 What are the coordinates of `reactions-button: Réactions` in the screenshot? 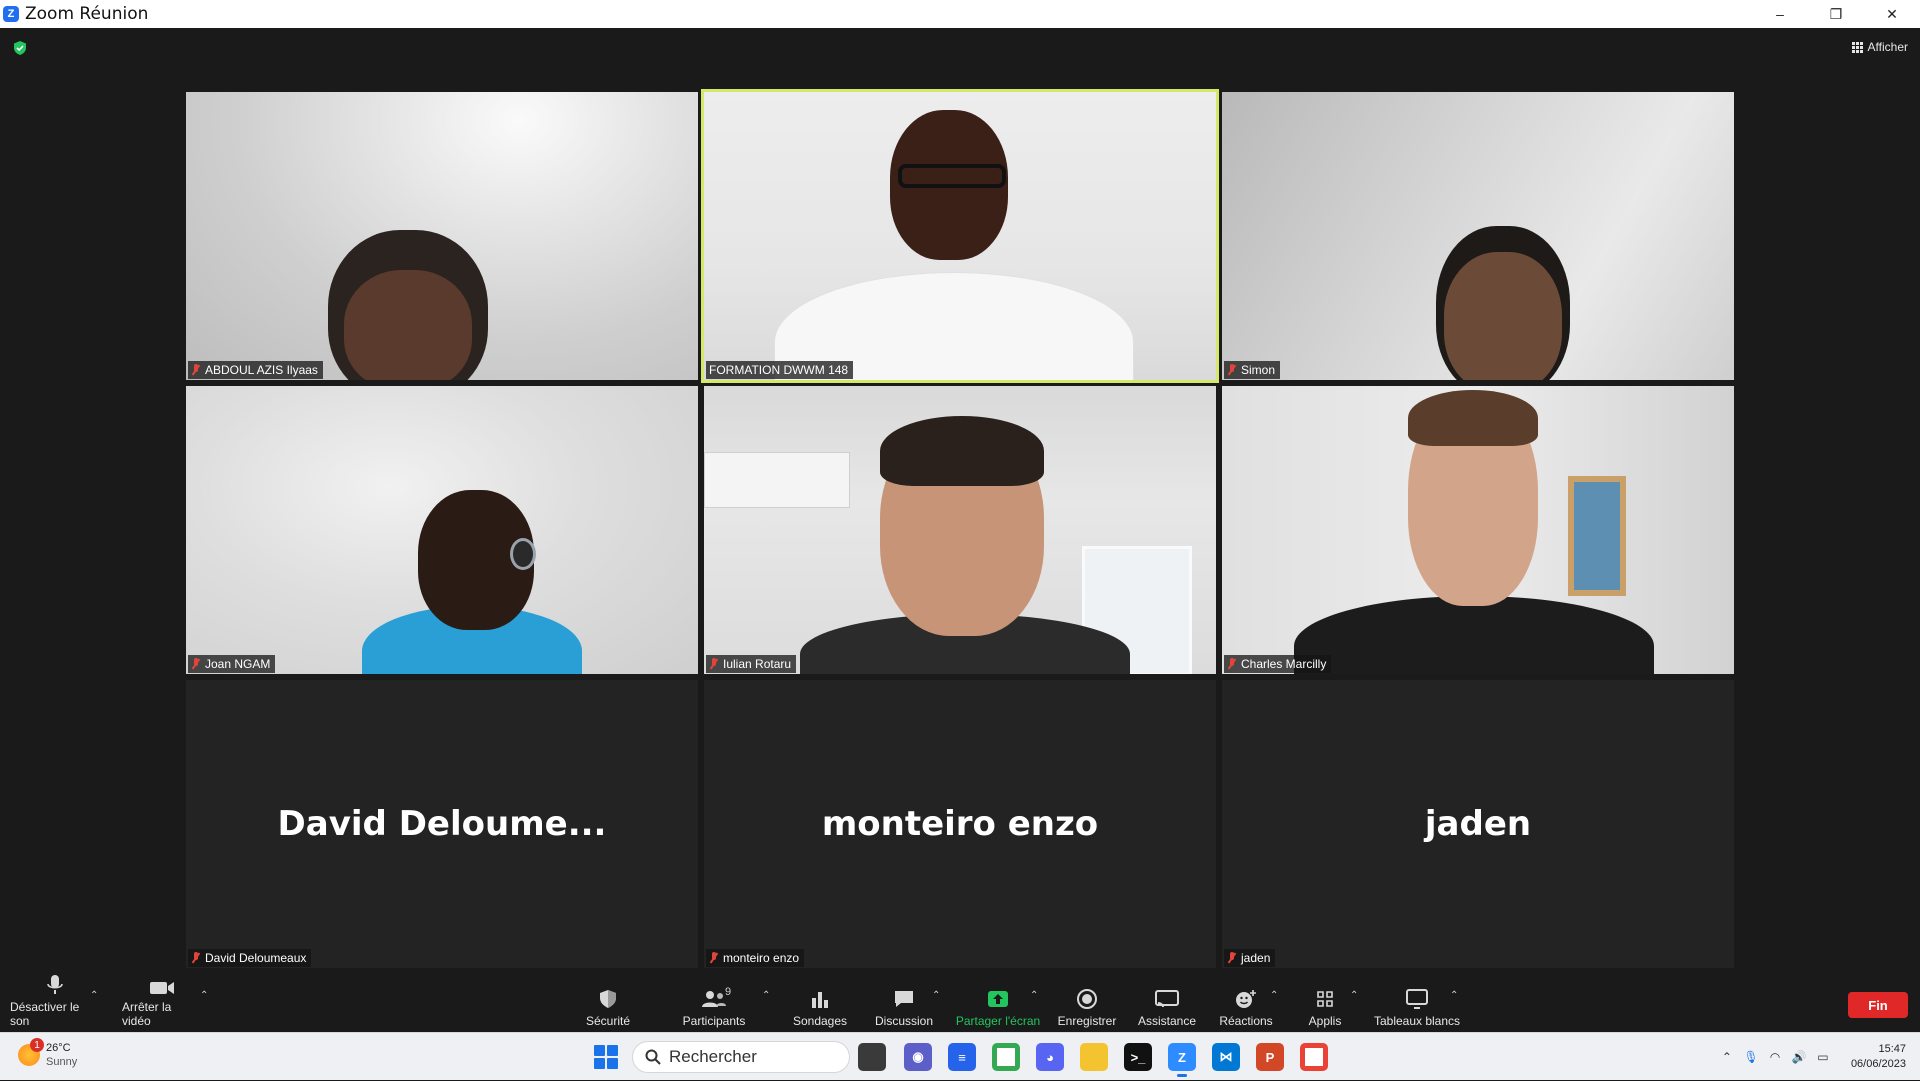 It's located at (1246, 1006).